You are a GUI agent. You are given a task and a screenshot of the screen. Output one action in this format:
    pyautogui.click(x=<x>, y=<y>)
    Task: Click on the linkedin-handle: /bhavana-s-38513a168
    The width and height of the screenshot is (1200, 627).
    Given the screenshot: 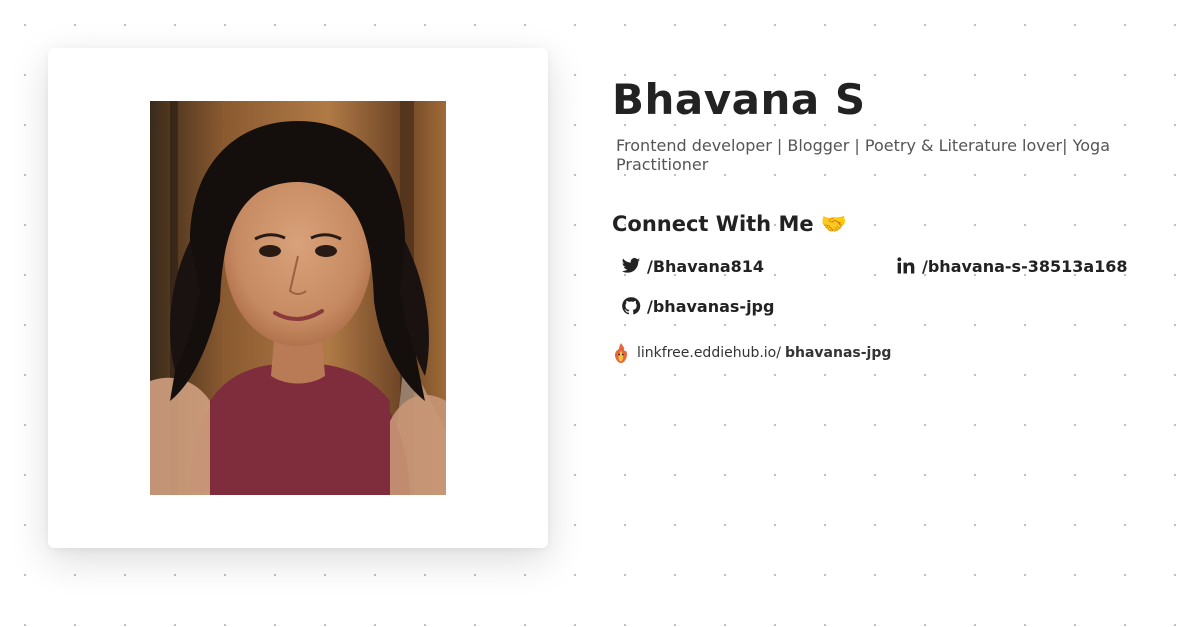 What is the action you would take?
    pyautogui.click(x=1025, y=266)
    